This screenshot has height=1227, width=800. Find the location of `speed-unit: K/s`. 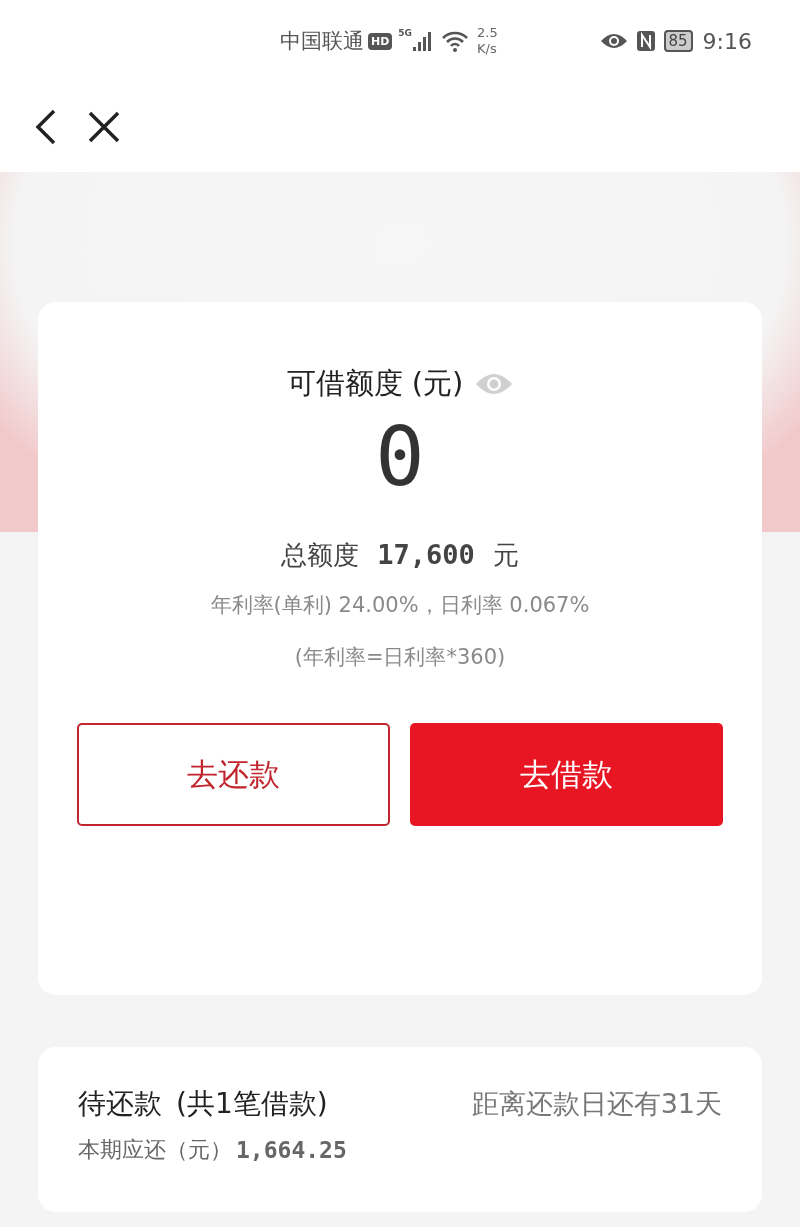

speed-unit: K/s is located at coordinates (487, 49).